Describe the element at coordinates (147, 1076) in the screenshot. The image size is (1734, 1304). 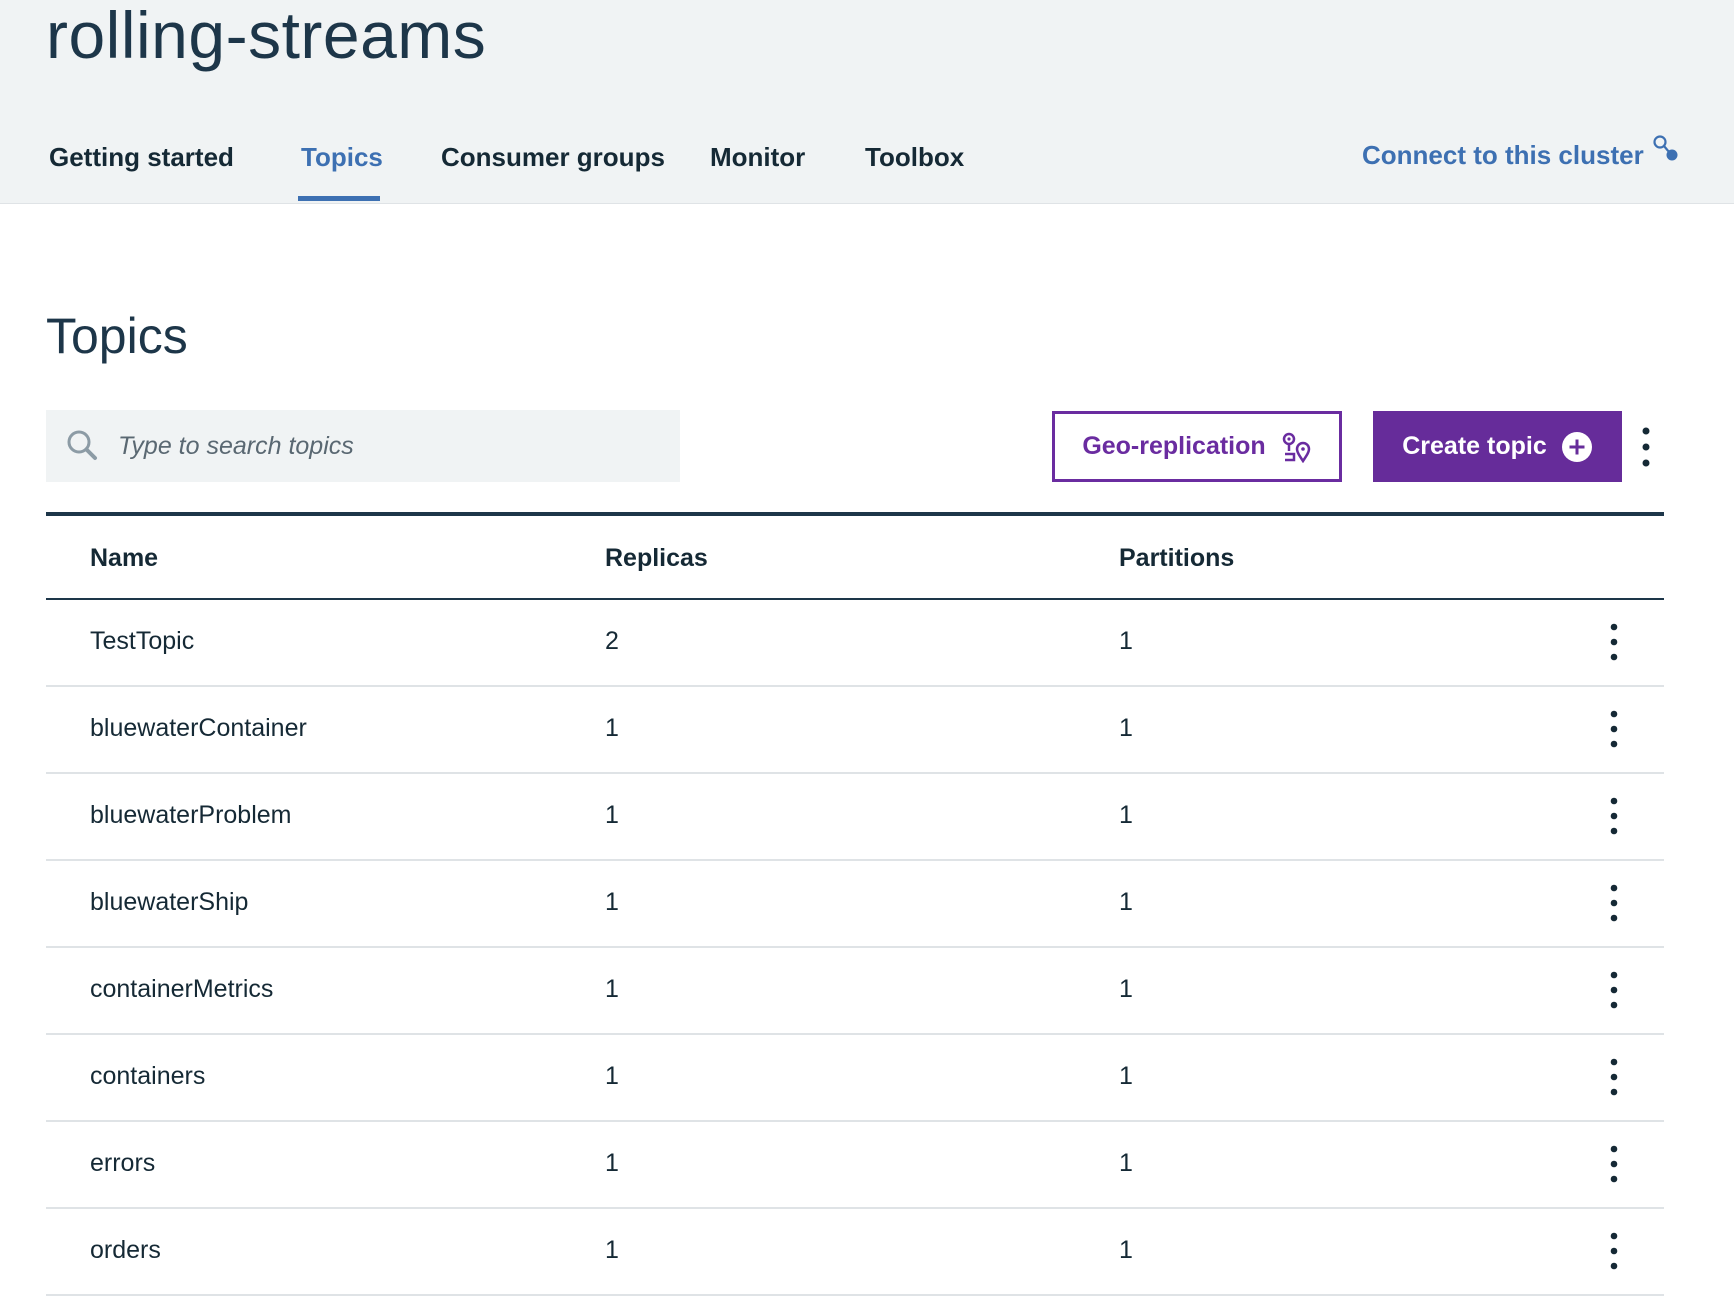
I see `topic-name: containers` at that location.